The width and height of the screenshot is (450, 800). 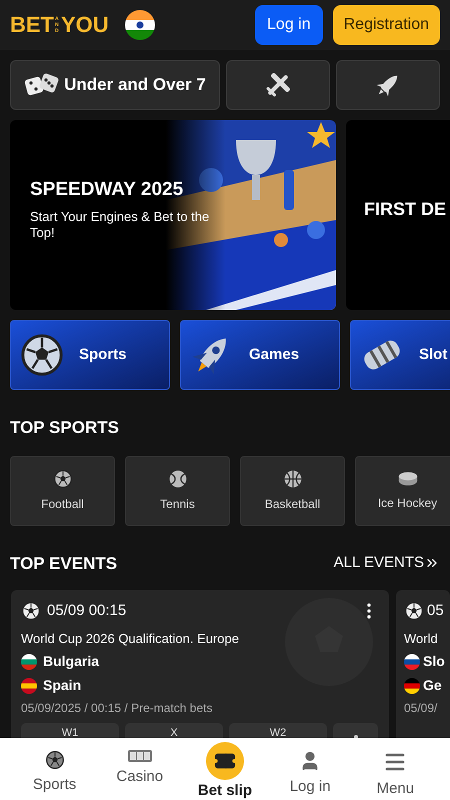 What do you see at coordinates (177, 491) in the screenshot?
I see `sport-tile: Tennis` at bounding box center [177, 491].